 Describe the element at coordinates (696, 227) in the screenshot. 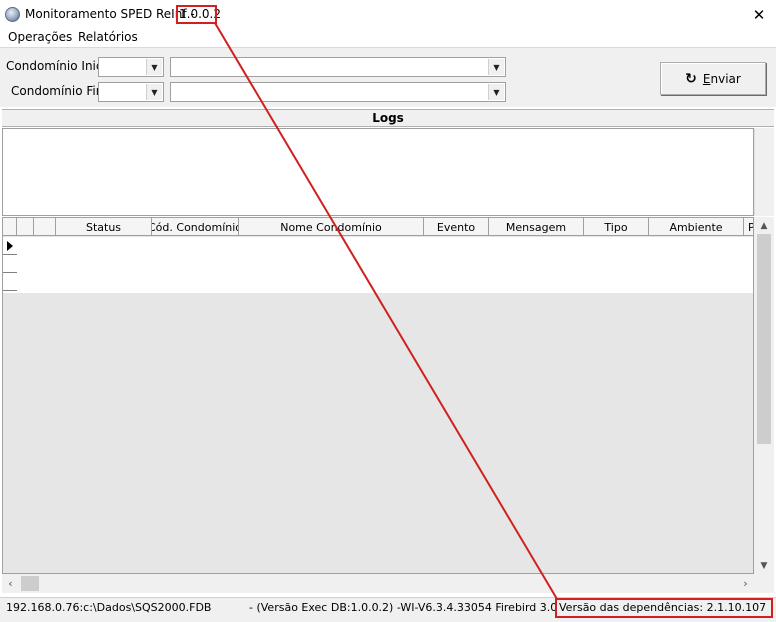

I see `grid-header-ambiente: Ambiente` at that location.